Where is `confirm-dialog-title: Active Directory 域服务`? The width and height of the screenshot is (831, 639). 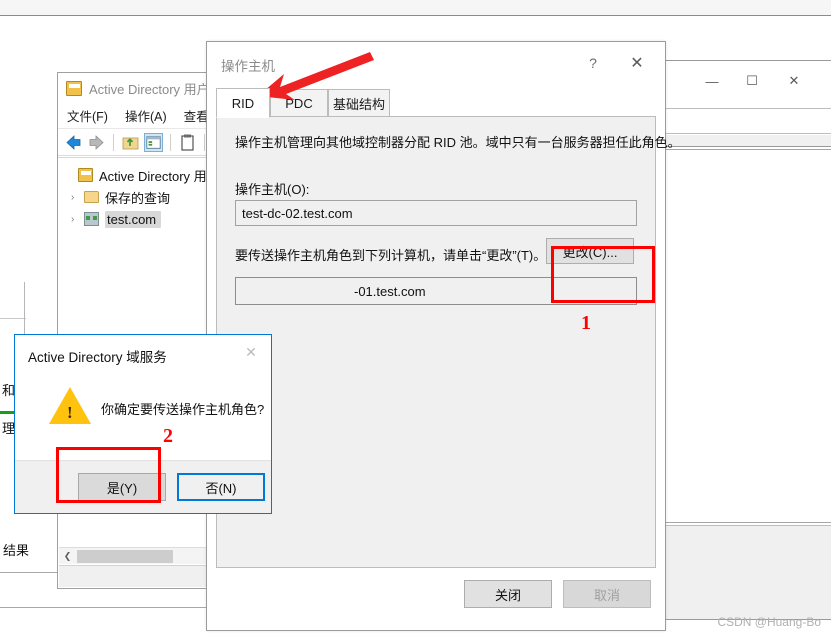
confirm-dialog-title: Active Directory 域服务 is located at coordinates (97, 357).